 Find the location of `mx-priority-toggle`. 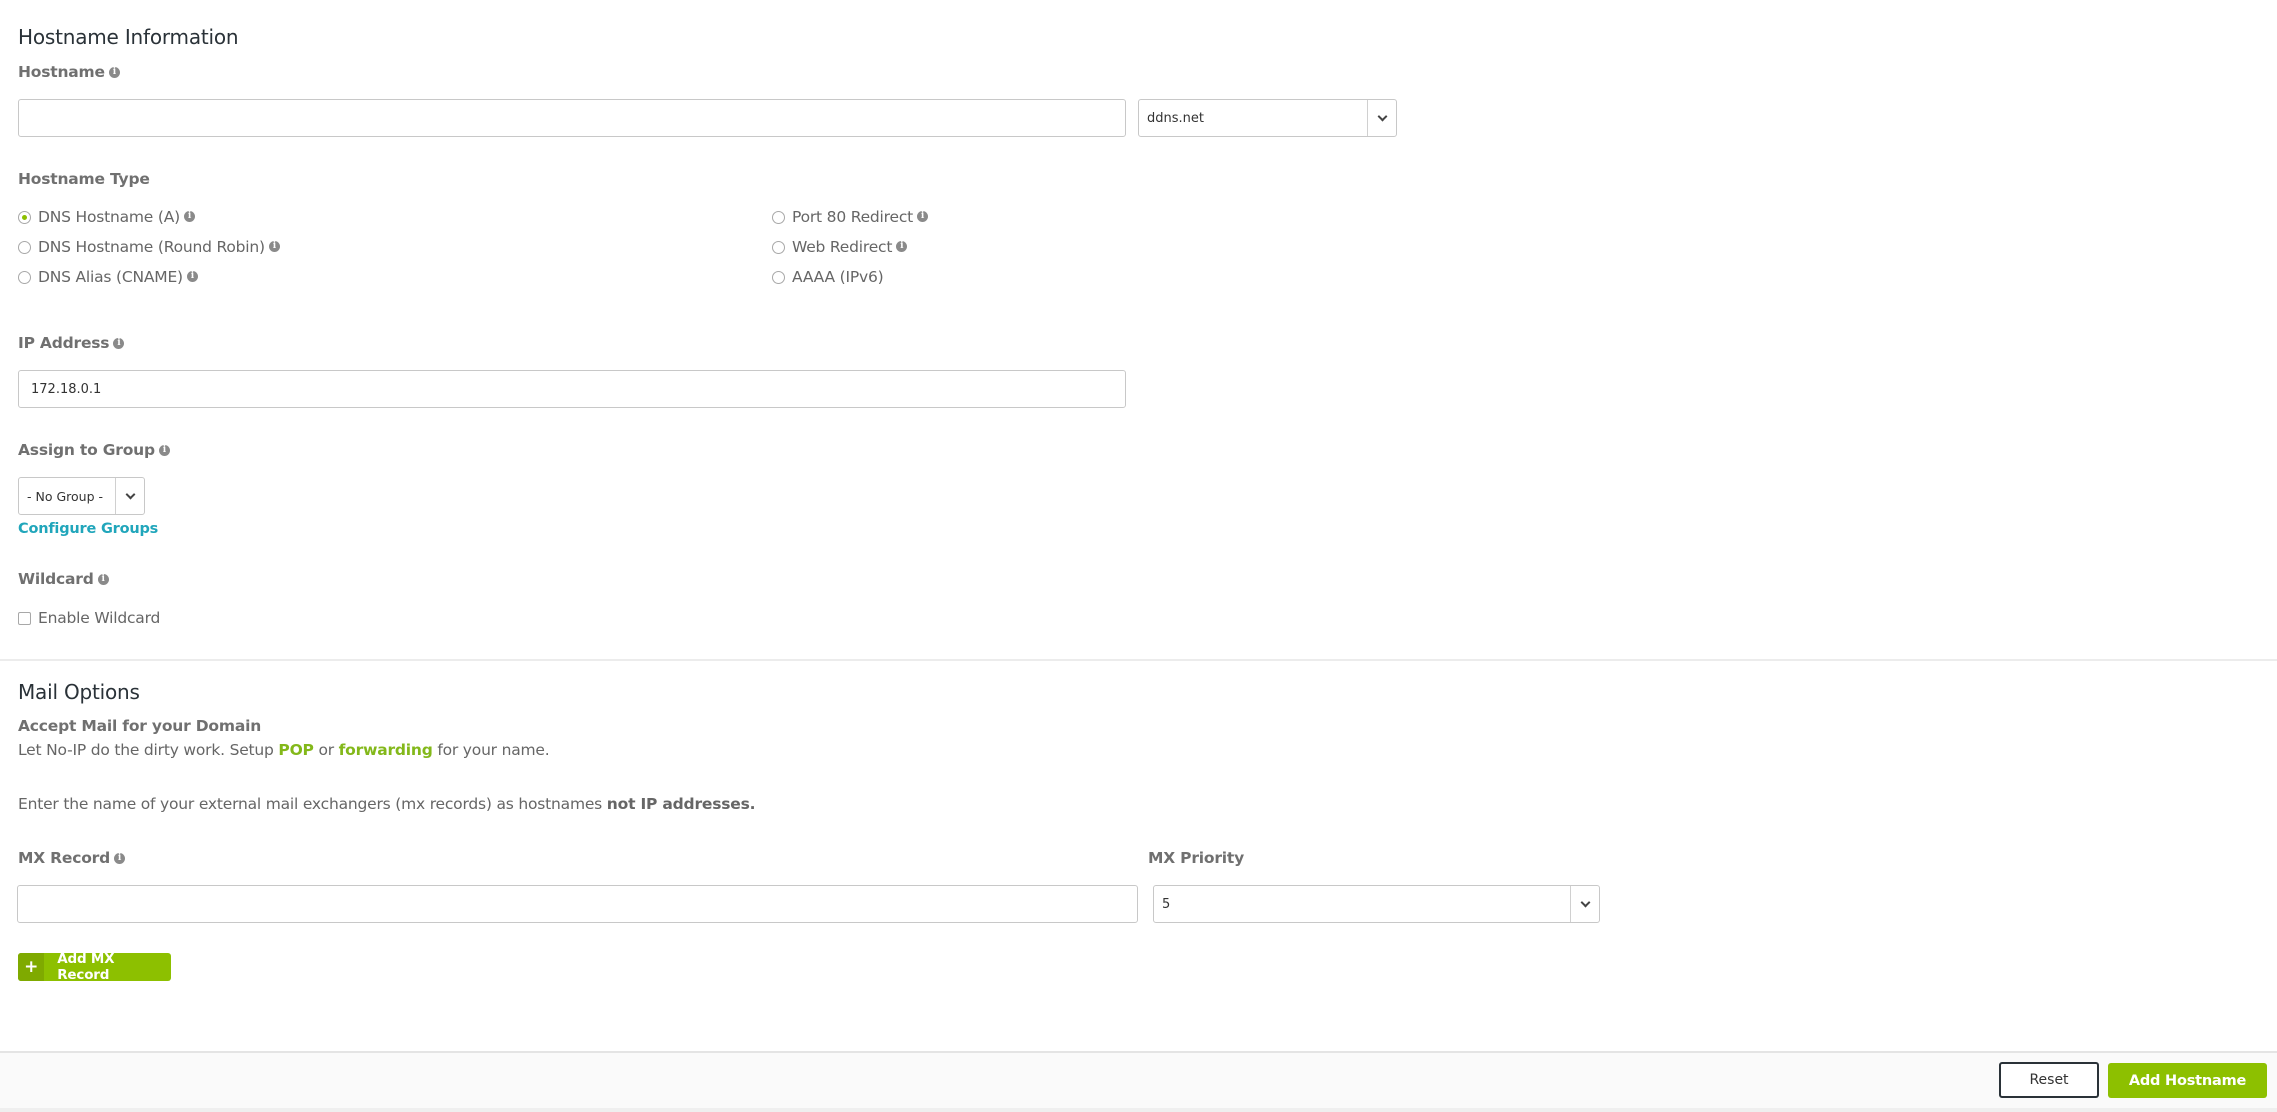

mx-priority-toggle is located at coordinates (1584, 904).